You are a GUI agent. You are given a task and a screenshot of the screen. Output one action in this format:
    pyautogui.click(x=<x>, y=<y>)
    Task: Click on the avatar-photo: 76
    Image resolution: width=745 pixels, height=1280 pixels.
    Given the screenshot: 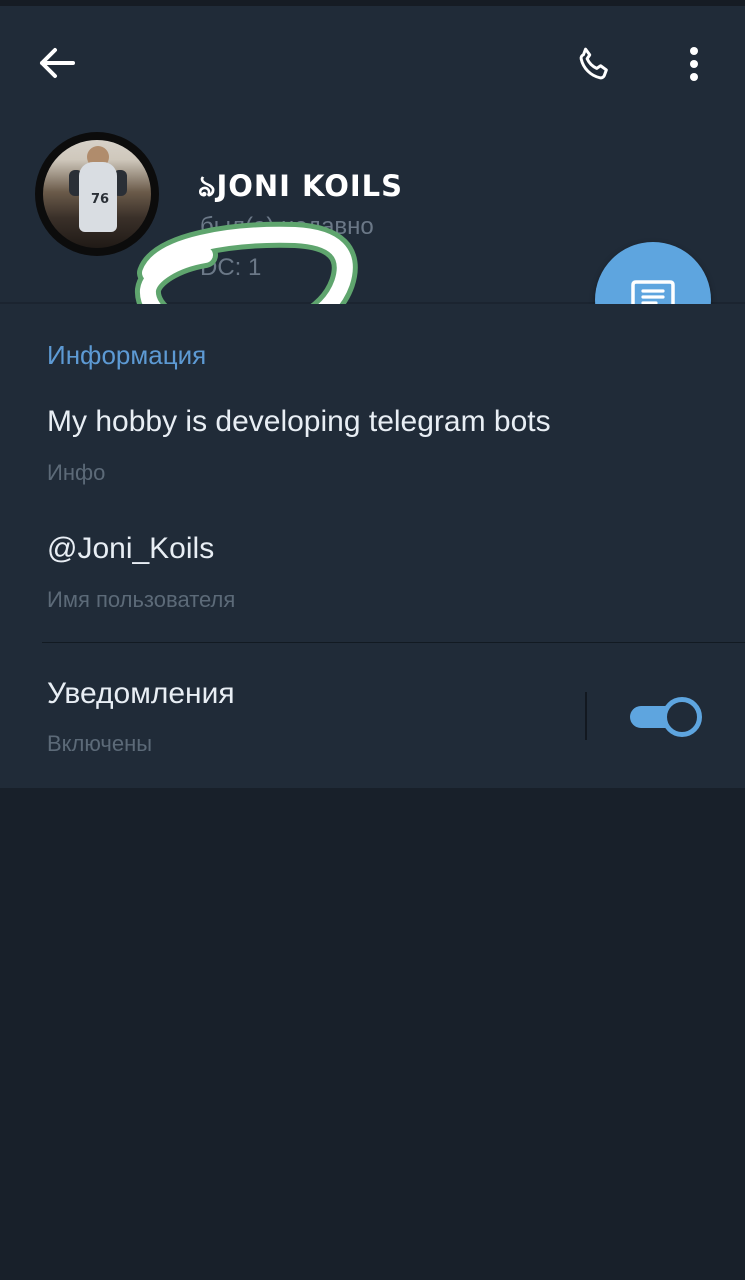 What is the action you would take?
    pyautogui.click(x=97, y=194)
    